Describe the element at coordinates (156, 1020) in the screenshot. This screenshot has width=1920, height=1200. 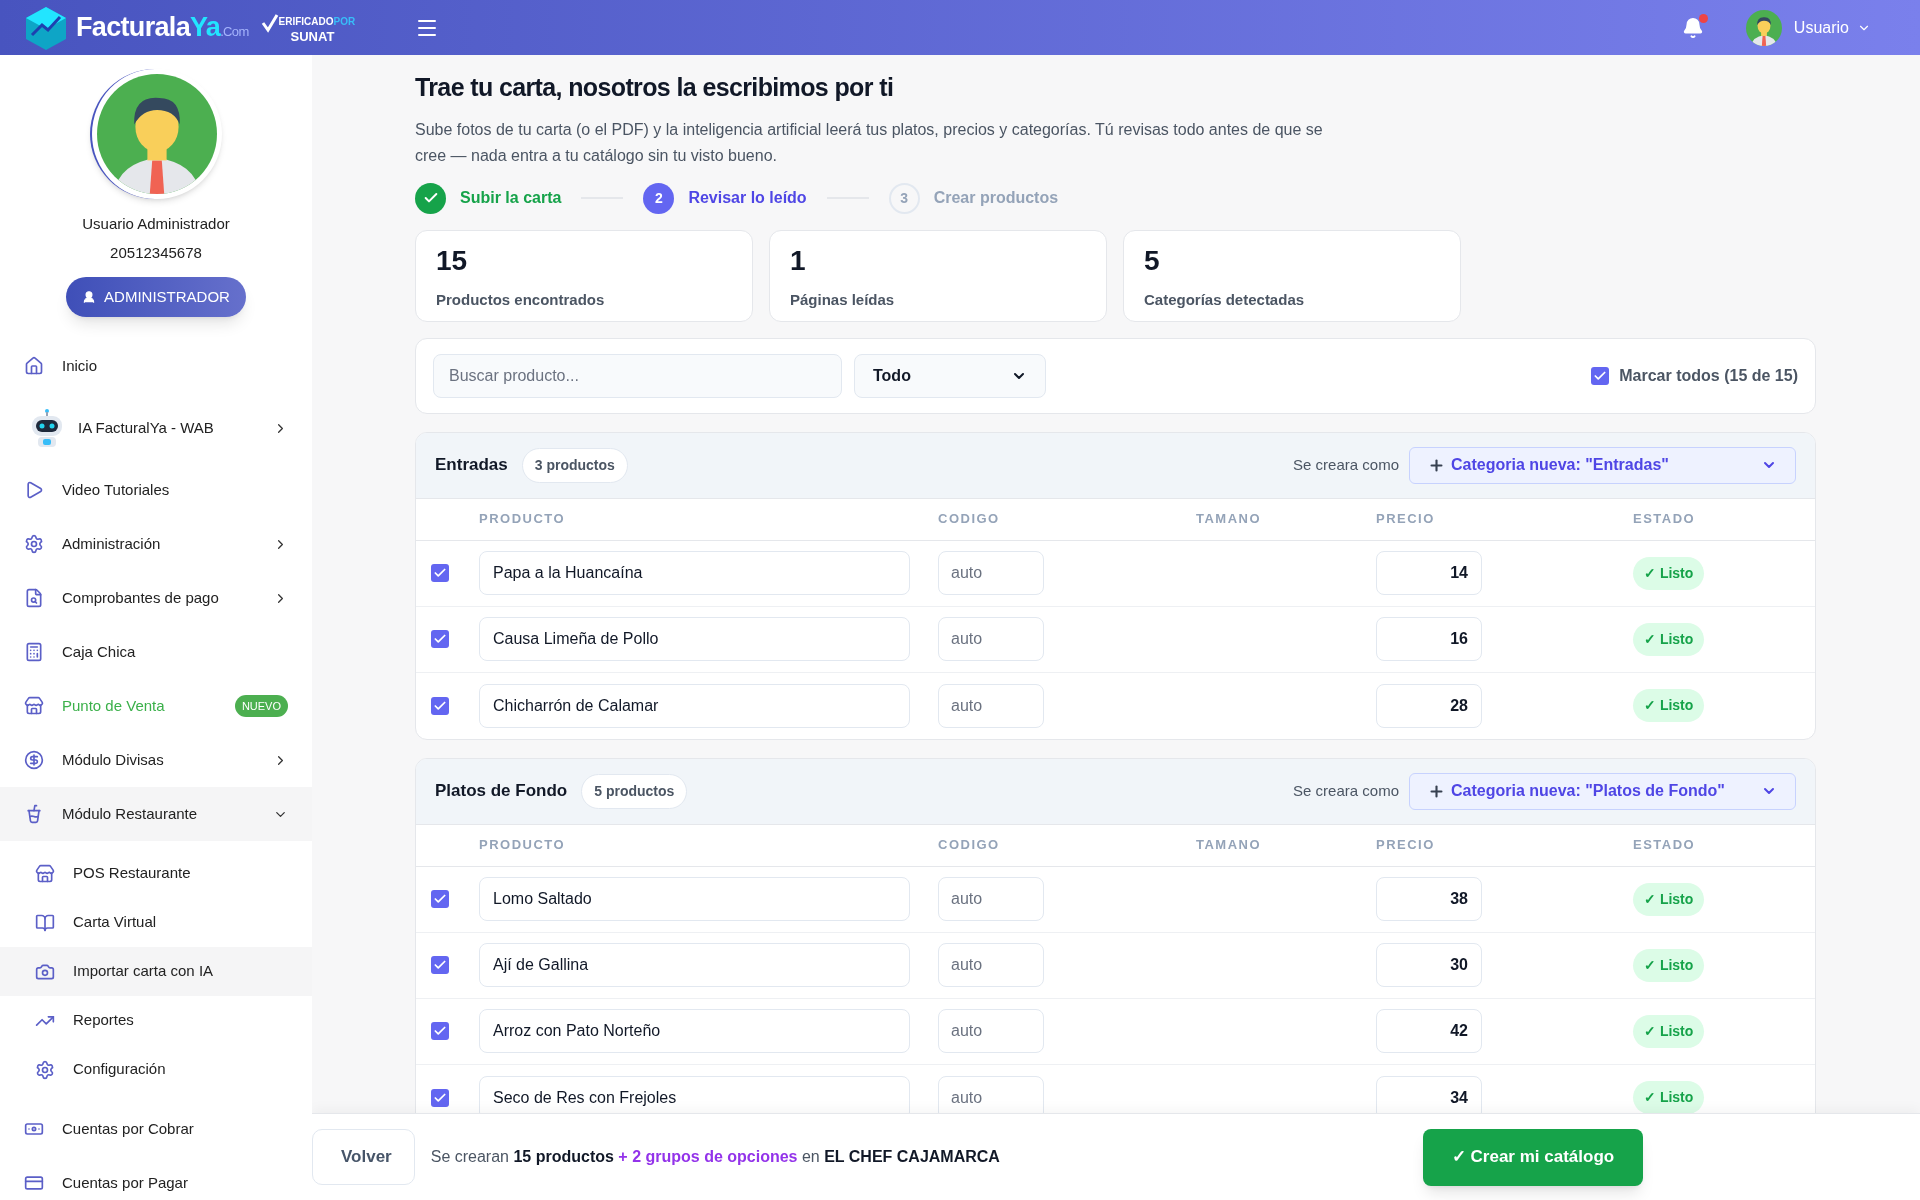
I see `submenu-item: Reportes` at that location.